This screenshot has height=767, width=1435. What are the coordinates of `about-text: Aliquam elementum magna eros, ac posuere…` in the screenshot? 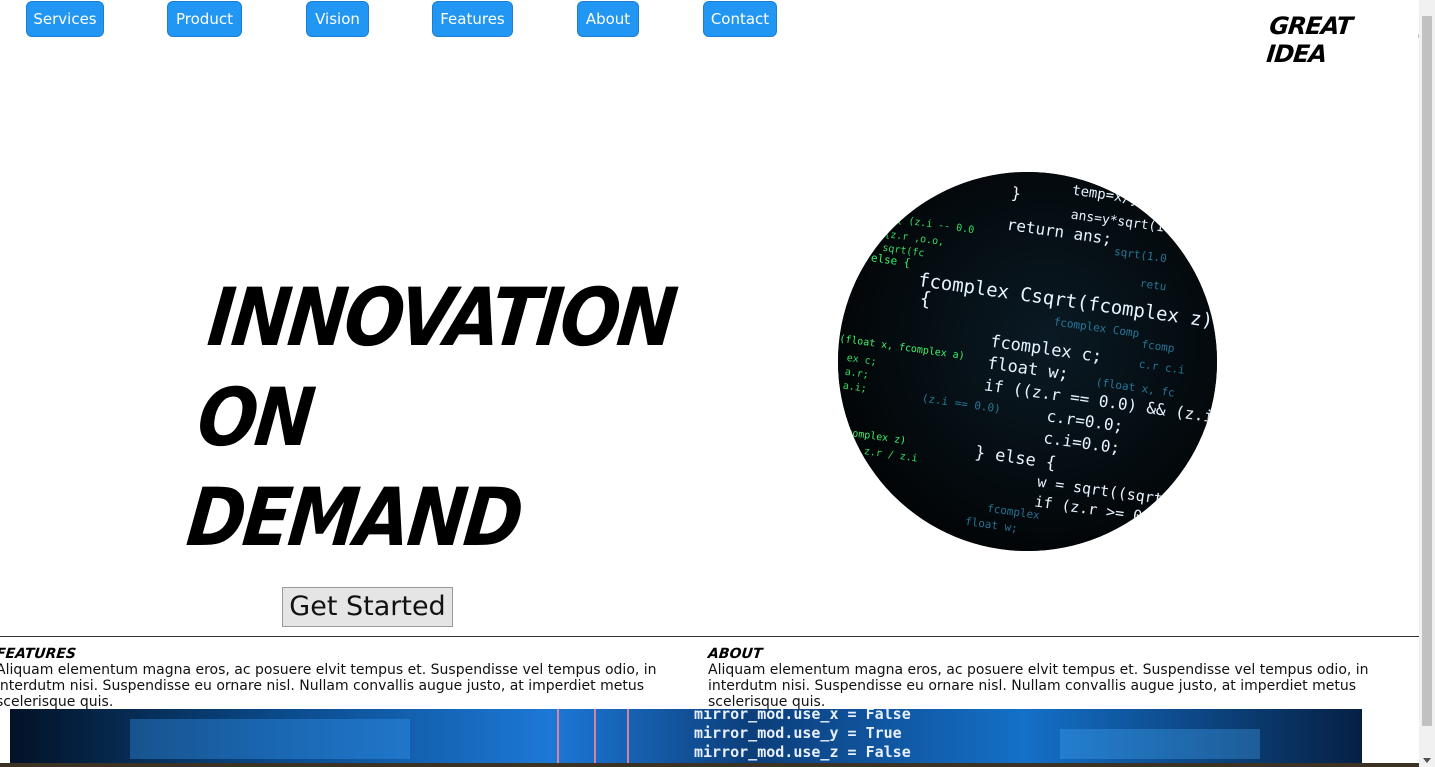 It's located at (1038, 686).